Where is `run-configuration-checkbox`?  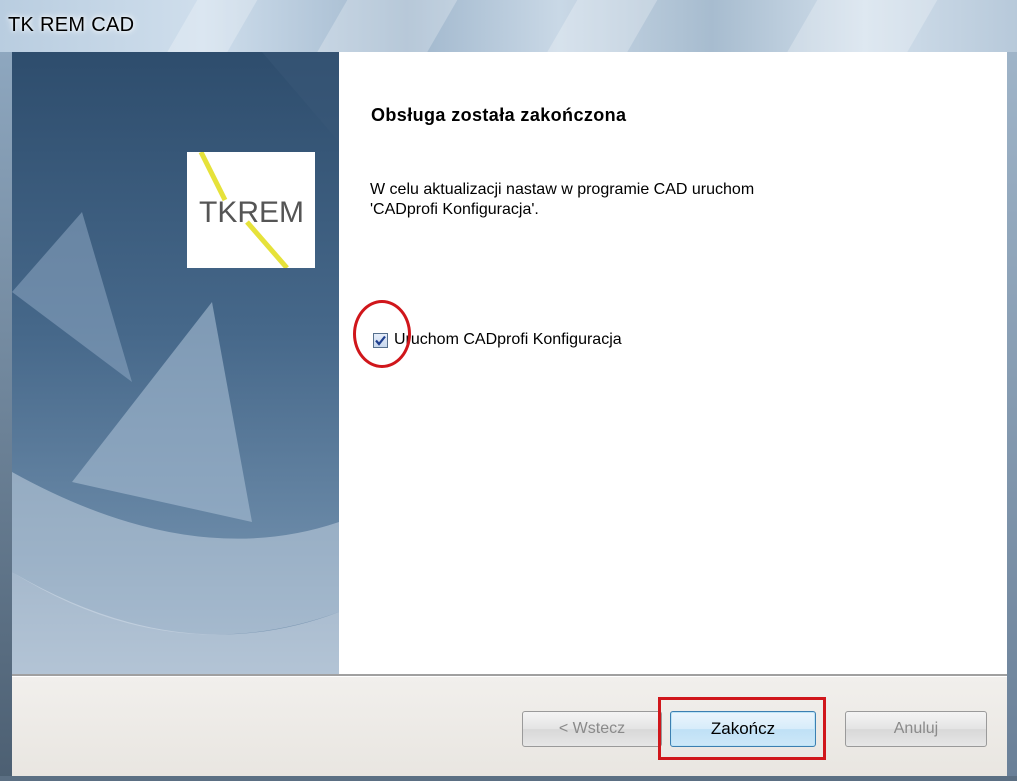
run-configuration-checkbox is located at coordinates (380, 340).